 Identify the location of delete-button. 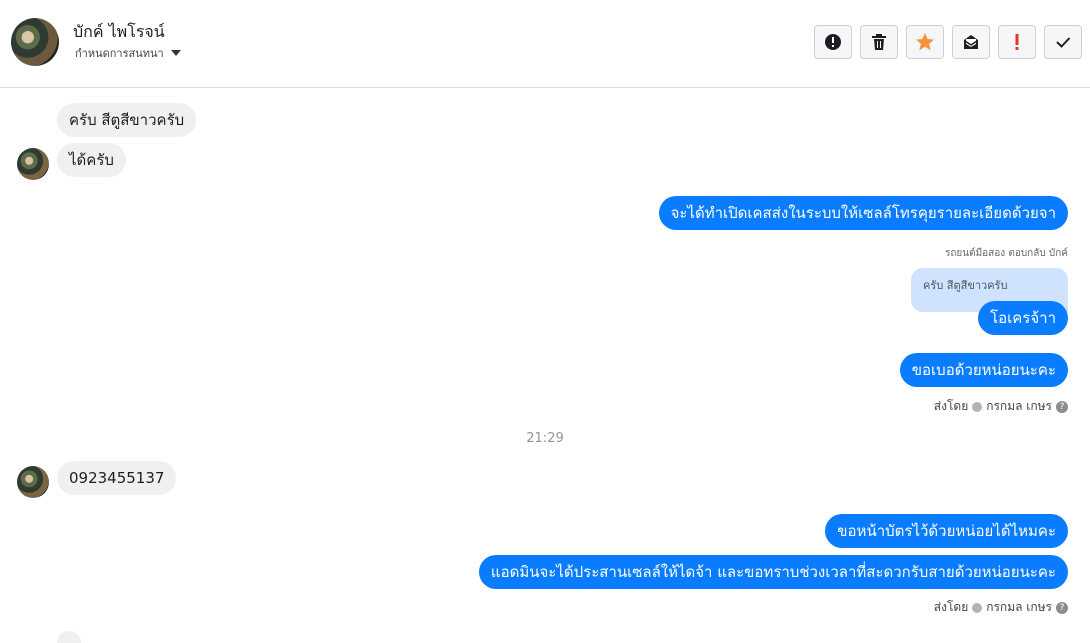
(879, 42).